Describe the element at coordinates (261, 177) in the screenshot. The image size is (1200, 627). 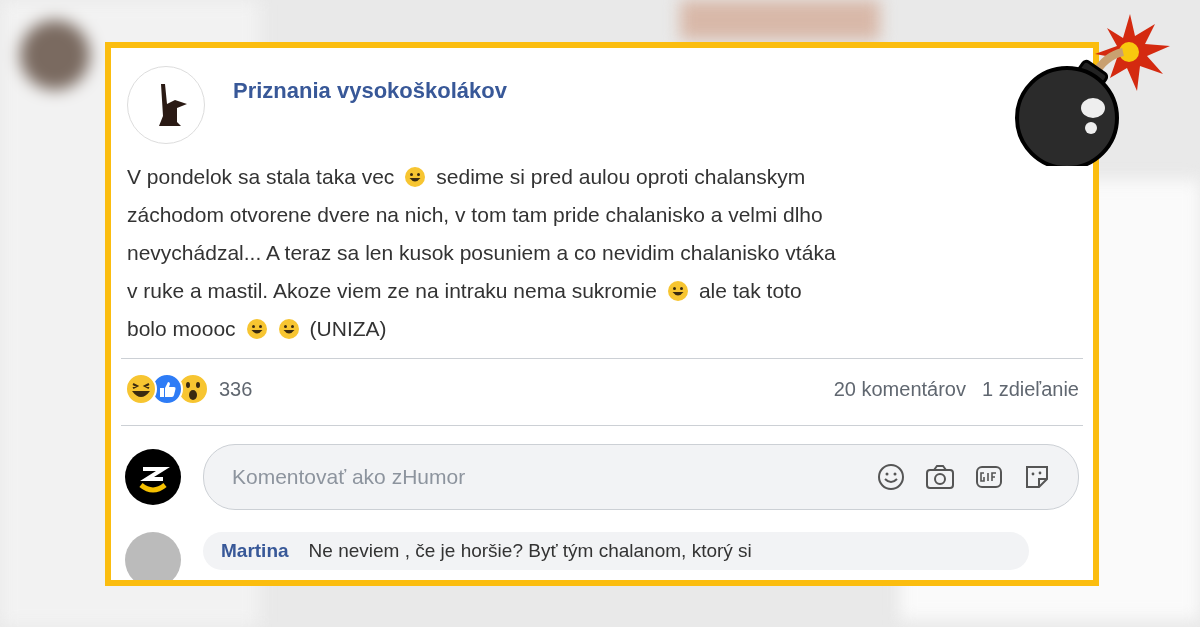
I see `post-text: V pondelok sa stala taka vec` at that location.